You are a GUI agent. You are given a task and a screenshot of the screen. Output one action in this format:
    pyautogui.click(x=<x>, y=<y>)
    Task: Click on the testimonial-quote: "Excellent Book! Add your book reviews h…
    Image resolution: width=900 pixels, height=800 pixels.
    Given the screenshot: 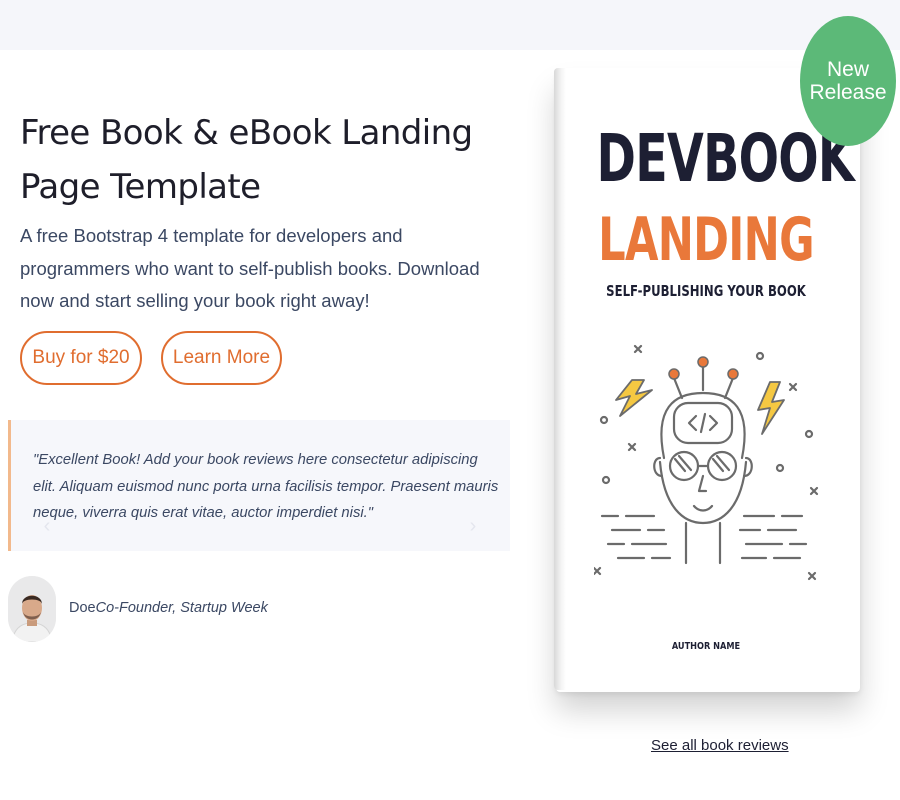 What is the action you would take?
    pyautogui.click(x=266, y=486)
    